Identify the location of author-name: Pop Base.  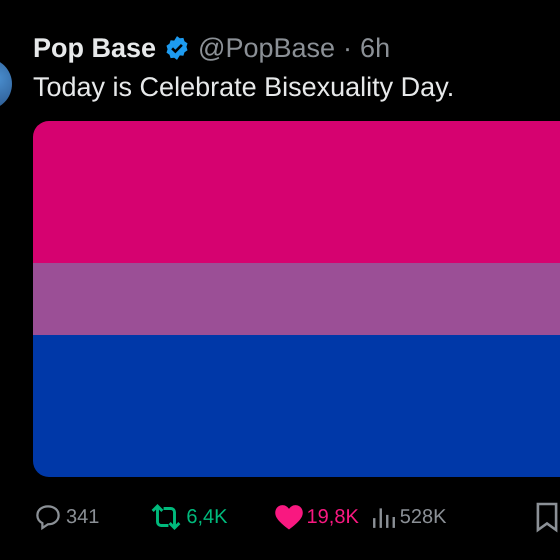
(94, 48).